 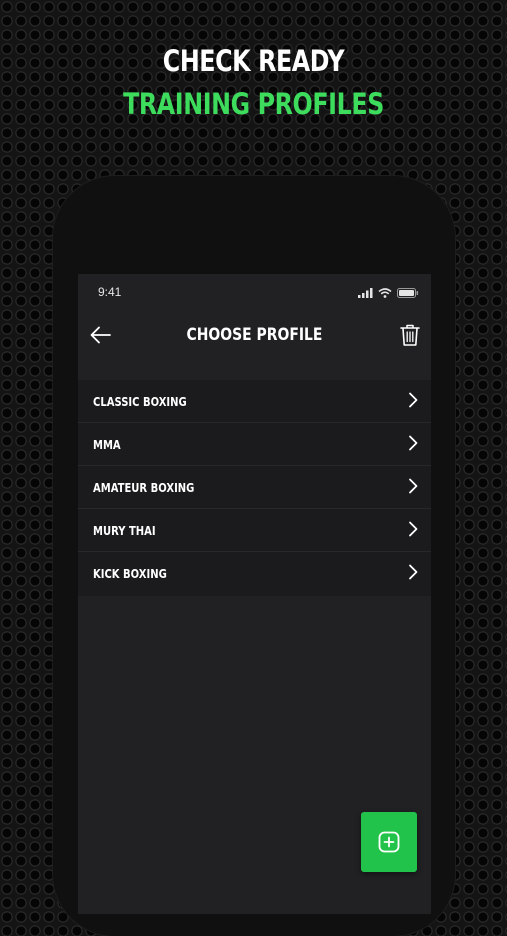 I want to click on status-bar: 9:41, so click(x=254, y=294).